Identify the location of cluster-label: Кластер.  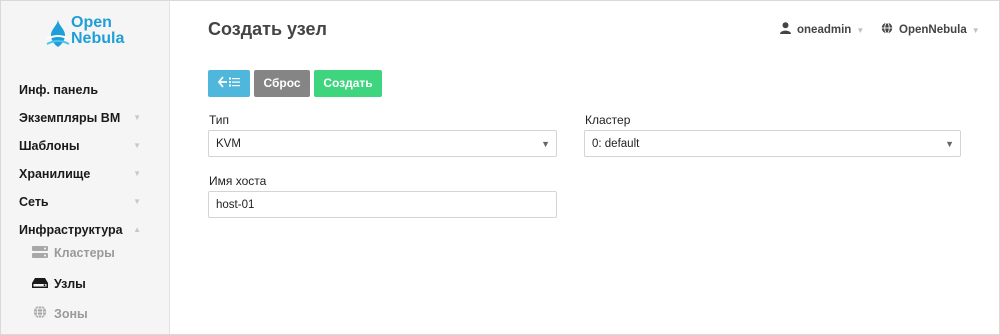
(608, 120).